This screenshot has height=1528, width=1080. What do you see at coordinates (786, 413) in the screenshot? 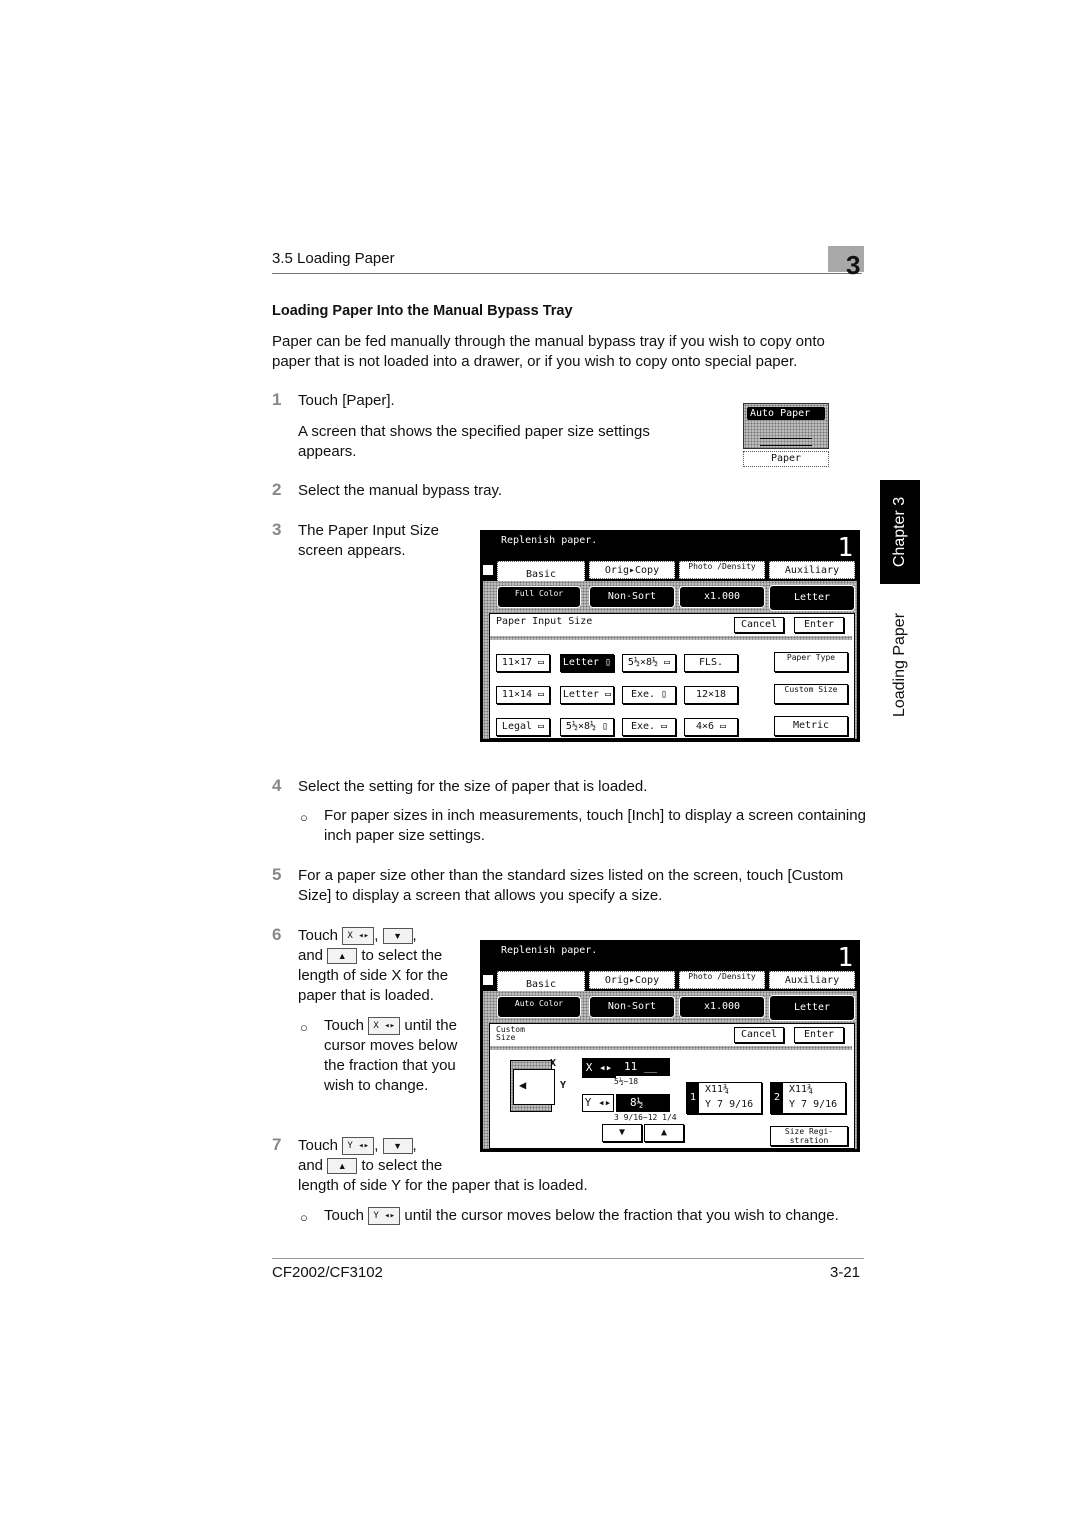
I see `auto-paper-label: Auto Paper` at bounding box center [786, 413].